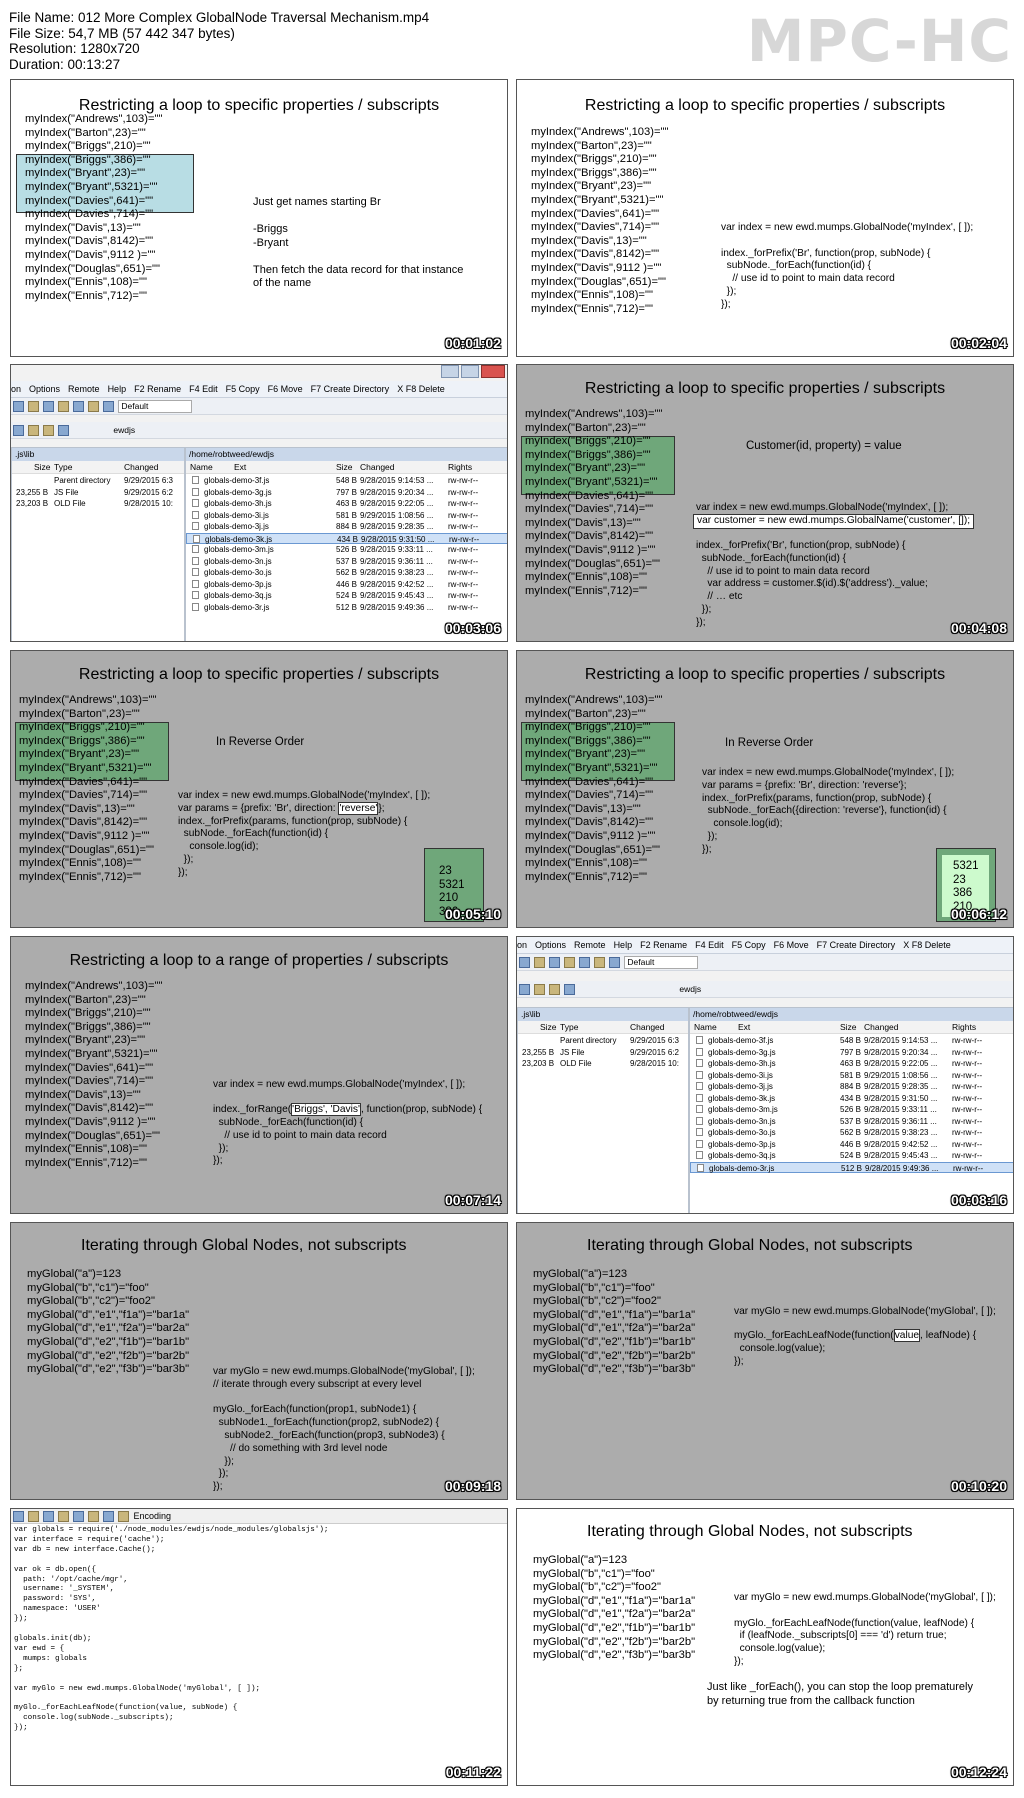  Describe the element at coordinates (153, 1516) in the screenshot. I see `encoding-menu: Encoding` at that location.